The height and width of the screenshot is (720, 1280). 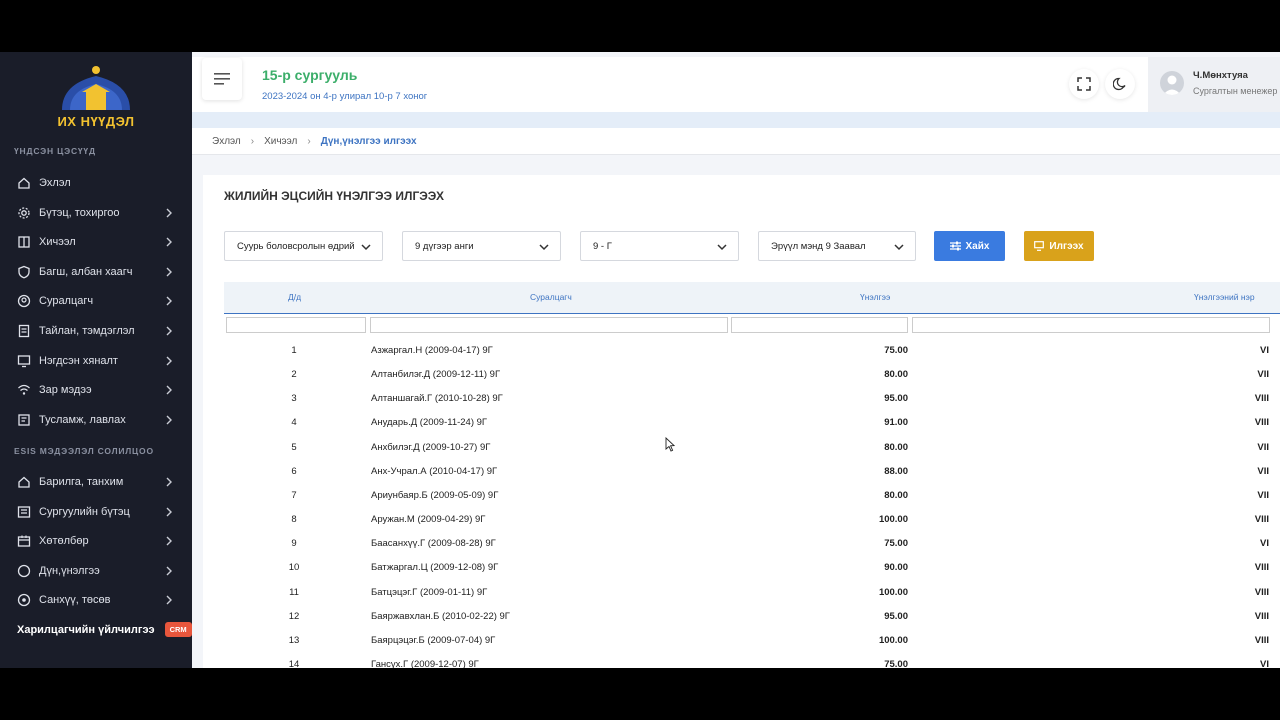 I want to click on grade-name: VII, so click(x=1263, y=471).